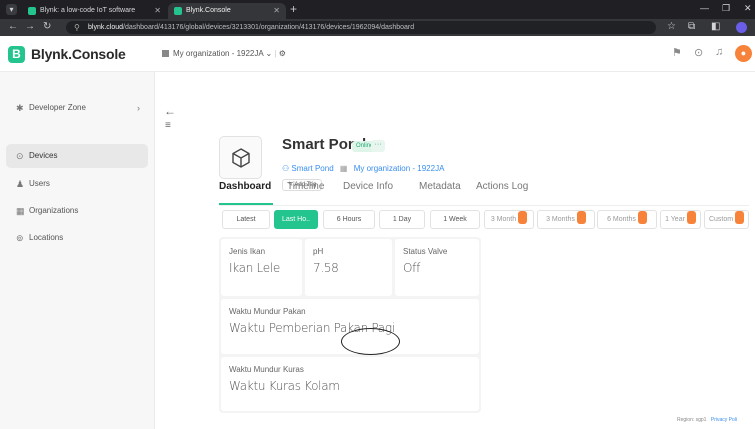 This screenshot has height=429, width=755. What do you see at coordinates (20, 108) in the screenshot?
I see `gear-icon: ✱` at bounding box center [20, 108].